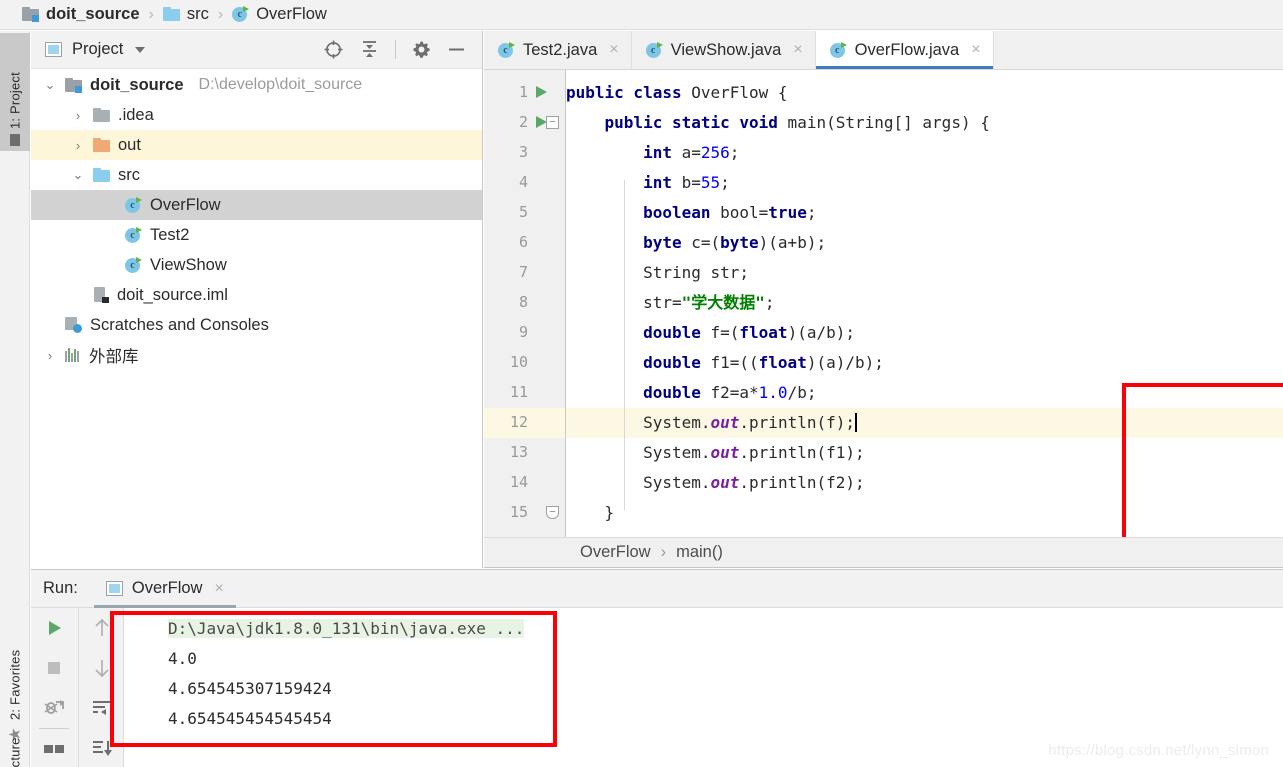 This screenshot has width=1283, height=767. Describe the element at coordinates (256, 355) in the screenshot. I see `tree-item-: › 外部库` at that location.